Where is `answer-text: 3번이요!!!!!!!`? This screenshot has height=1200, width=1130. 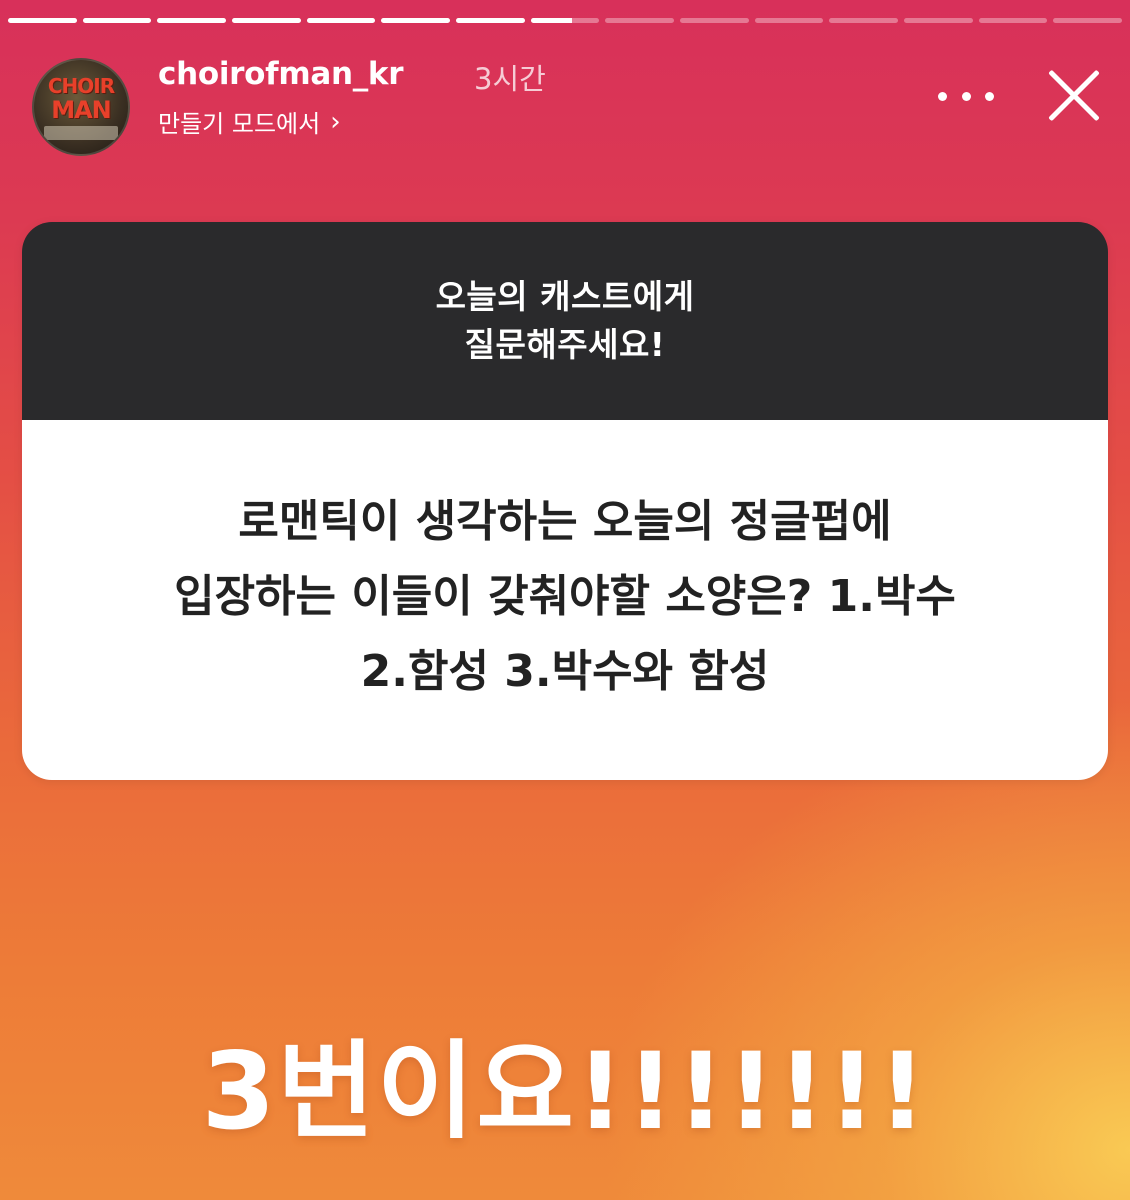
answer-text: 3번이요!!!!!!! is located at coordinates (565, 1091).